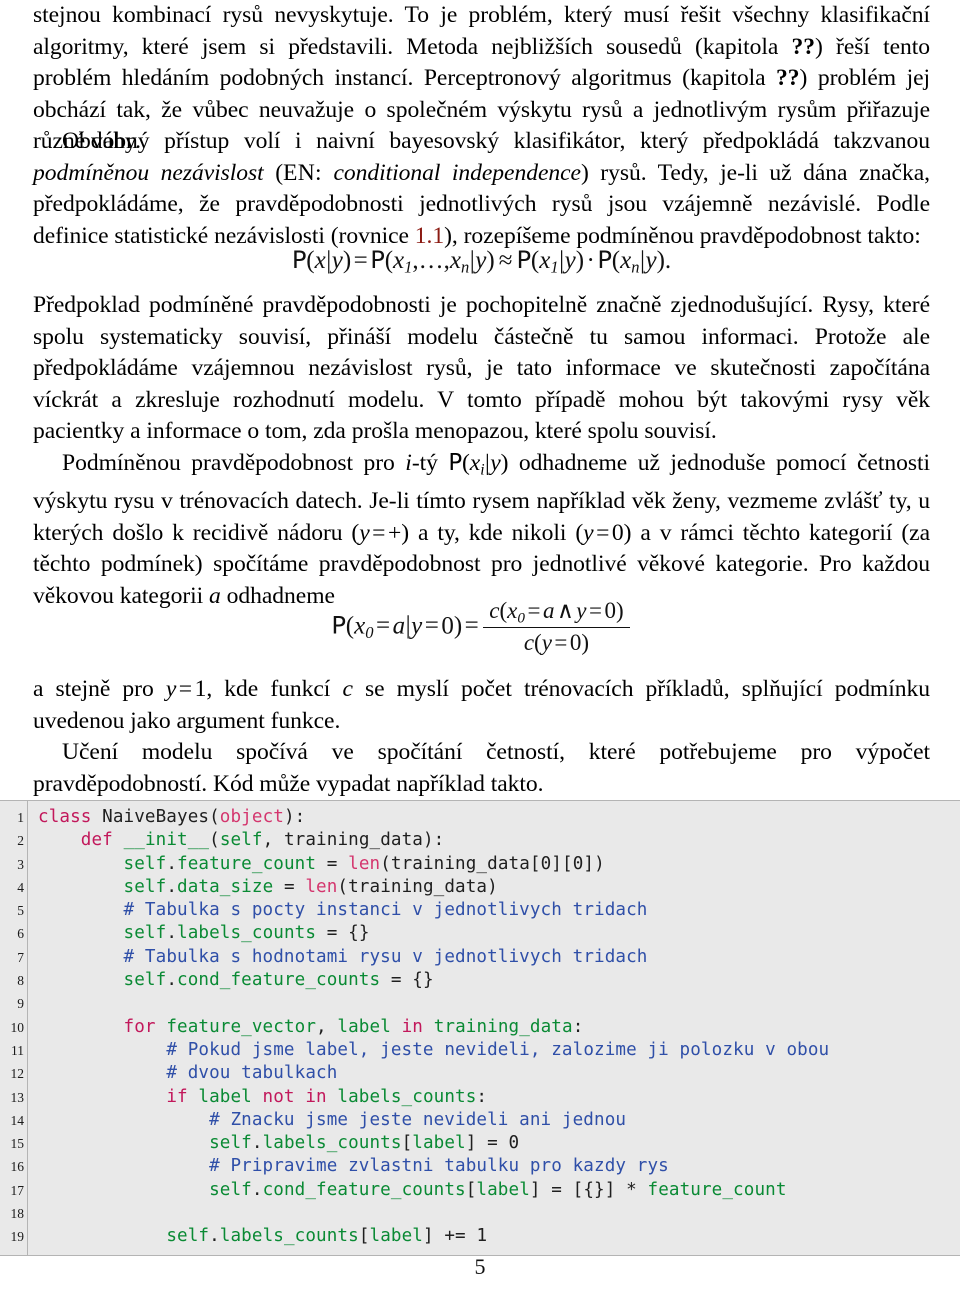  I want to click on code-line-number: 11, so click(17, 1050).